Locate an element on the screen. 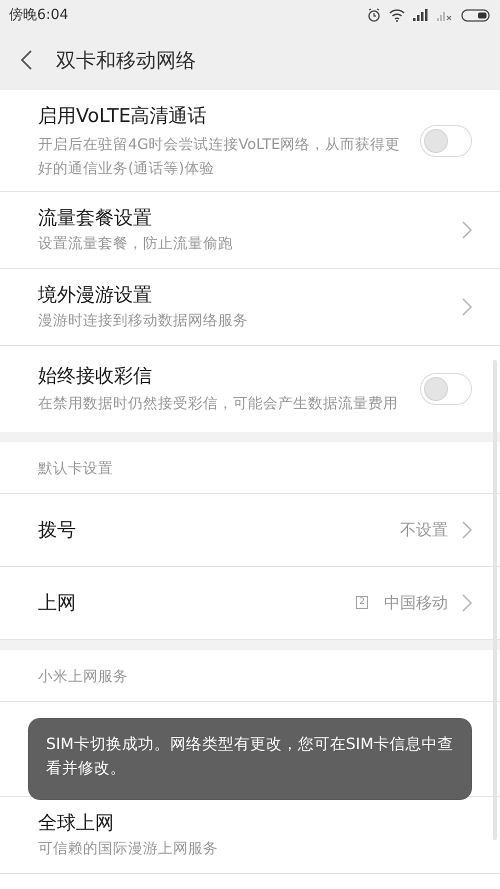 The width and height of the screenshot is (500, 889). settings-item: 启用VoLTE高清通话 开启后在驻留4G时会尝试连接VoLTE网络，从而获得更好的通信业务(通话等)体验 is located at coordinates (250, 142).